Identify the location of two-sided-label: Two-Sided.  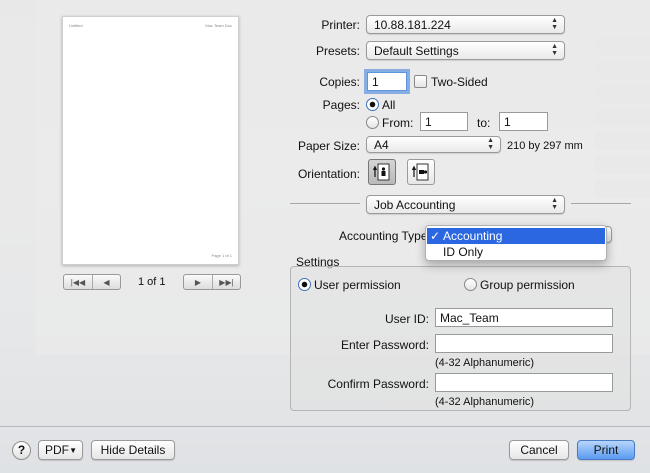
(459, 82).